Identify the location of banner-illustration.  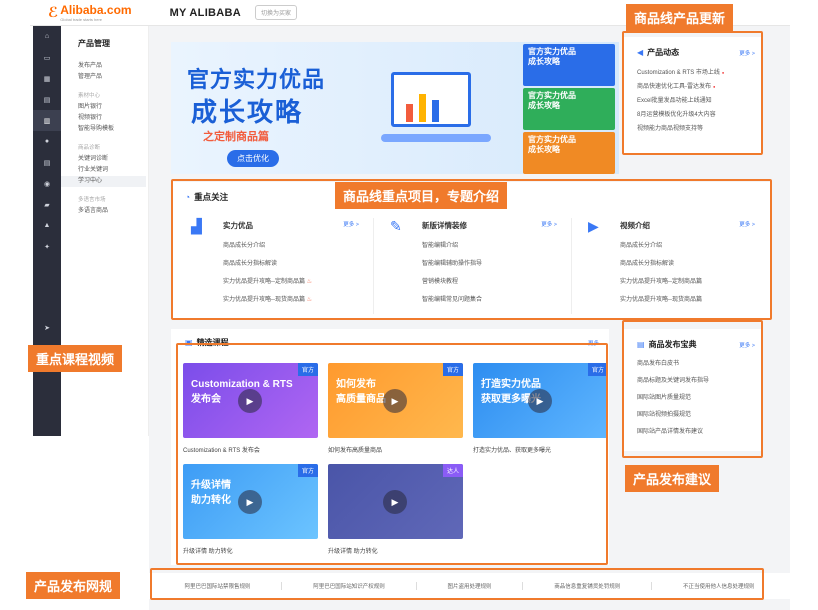
(436, 112).